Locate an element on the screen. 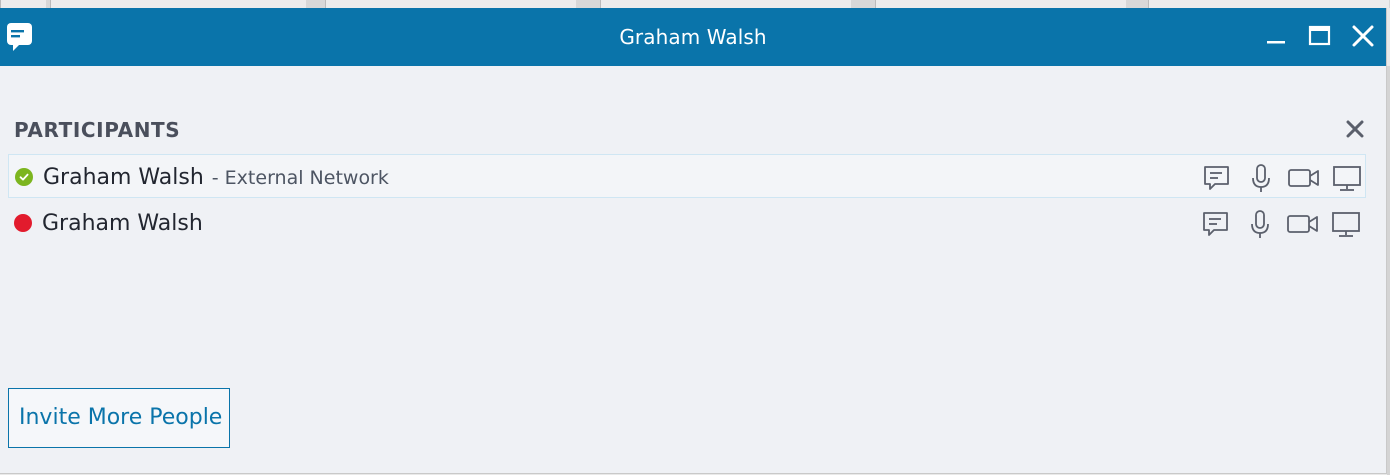  title-bar: Graham Walsh is located at coordinates (693, 37).